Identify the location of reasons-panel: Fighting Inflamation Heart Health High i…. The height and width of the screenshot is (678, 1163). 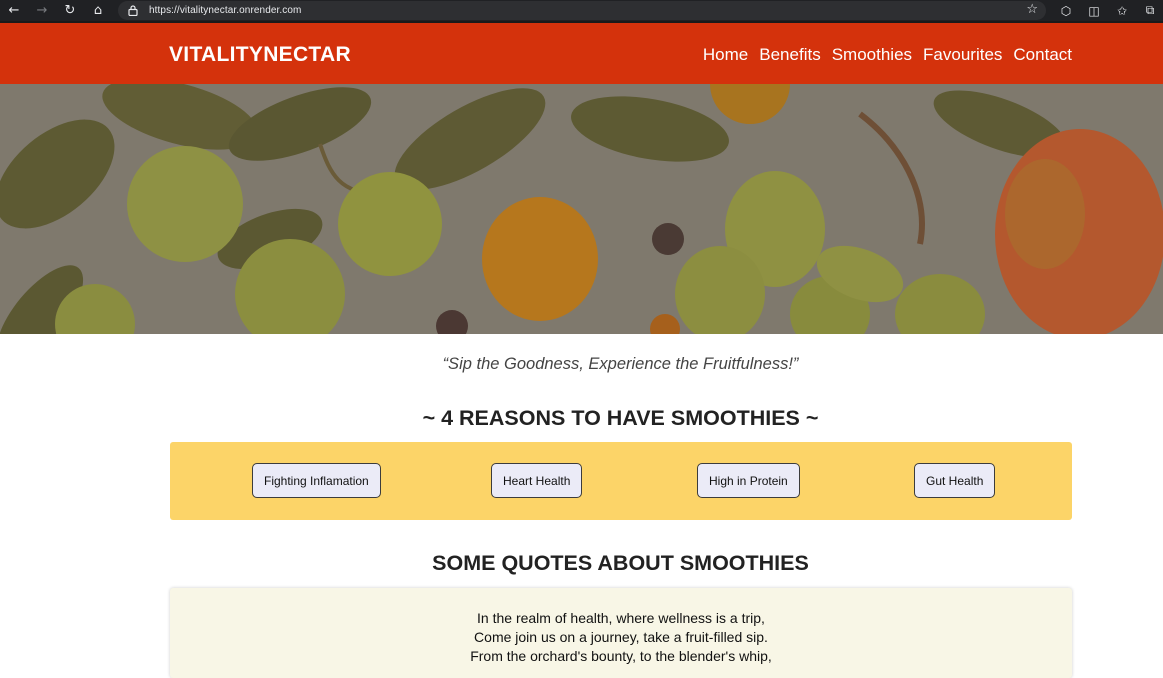
(621, 481).